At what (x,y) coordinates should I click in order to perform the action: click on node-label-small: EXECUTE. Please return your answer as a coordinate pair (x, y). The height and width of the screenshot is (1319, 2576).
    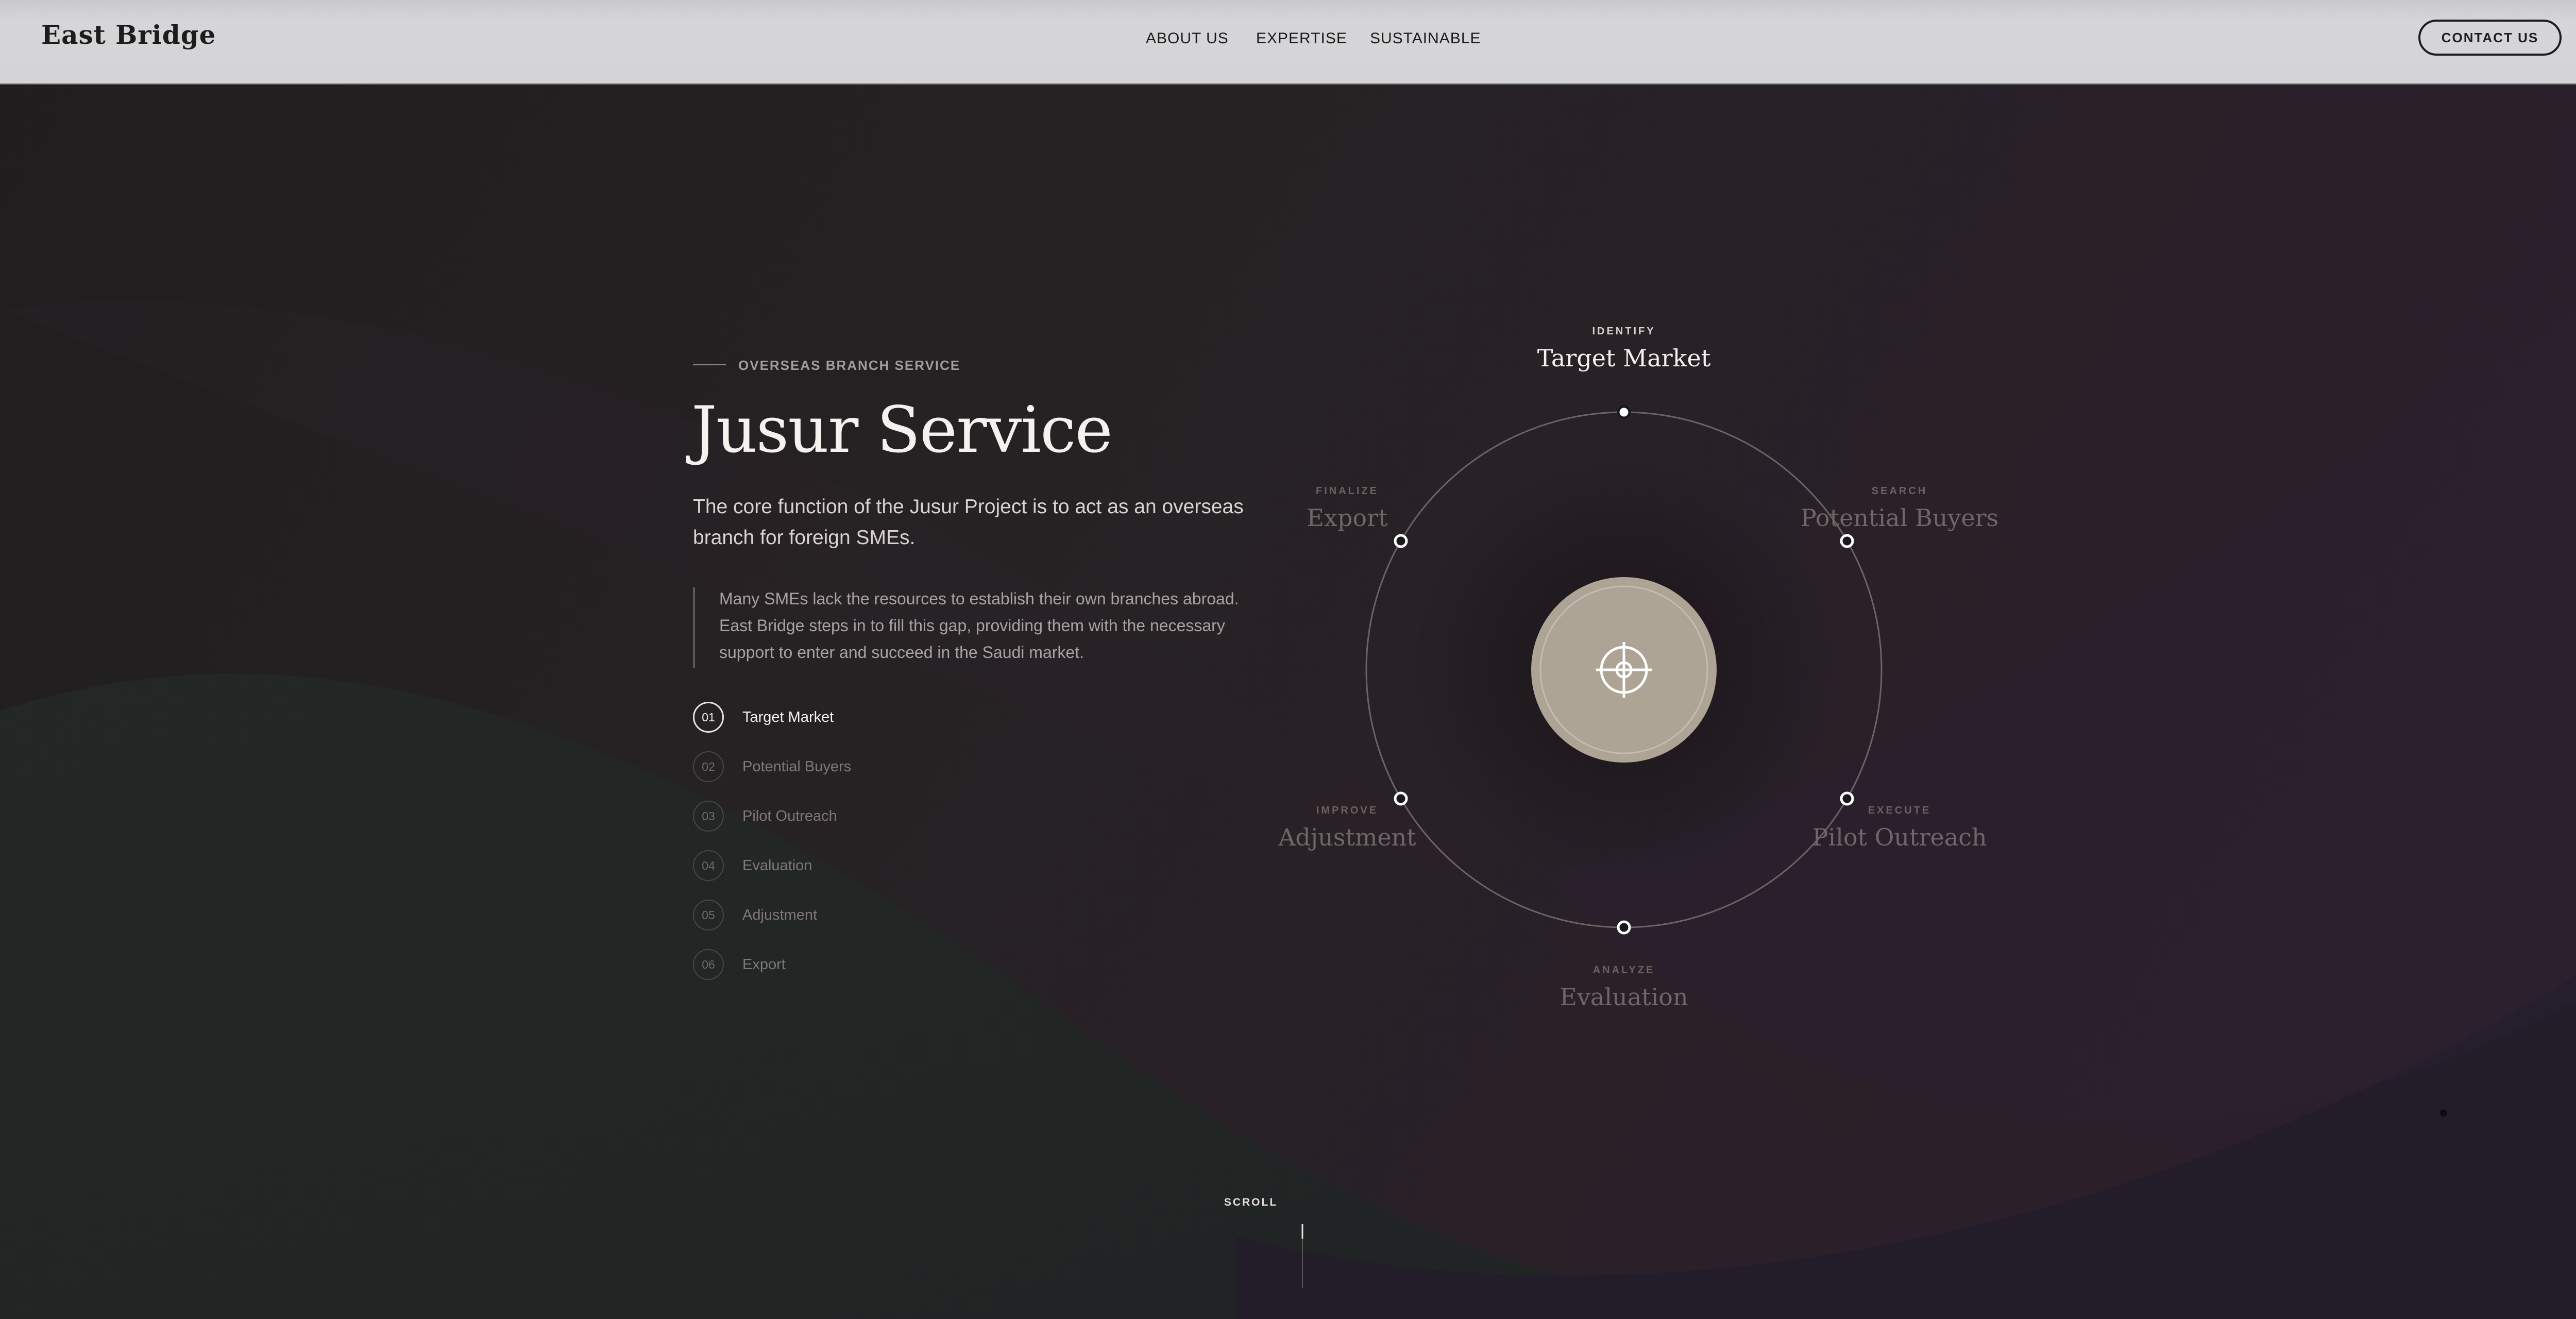
    Looking at the image, I should click on (1899, 810).